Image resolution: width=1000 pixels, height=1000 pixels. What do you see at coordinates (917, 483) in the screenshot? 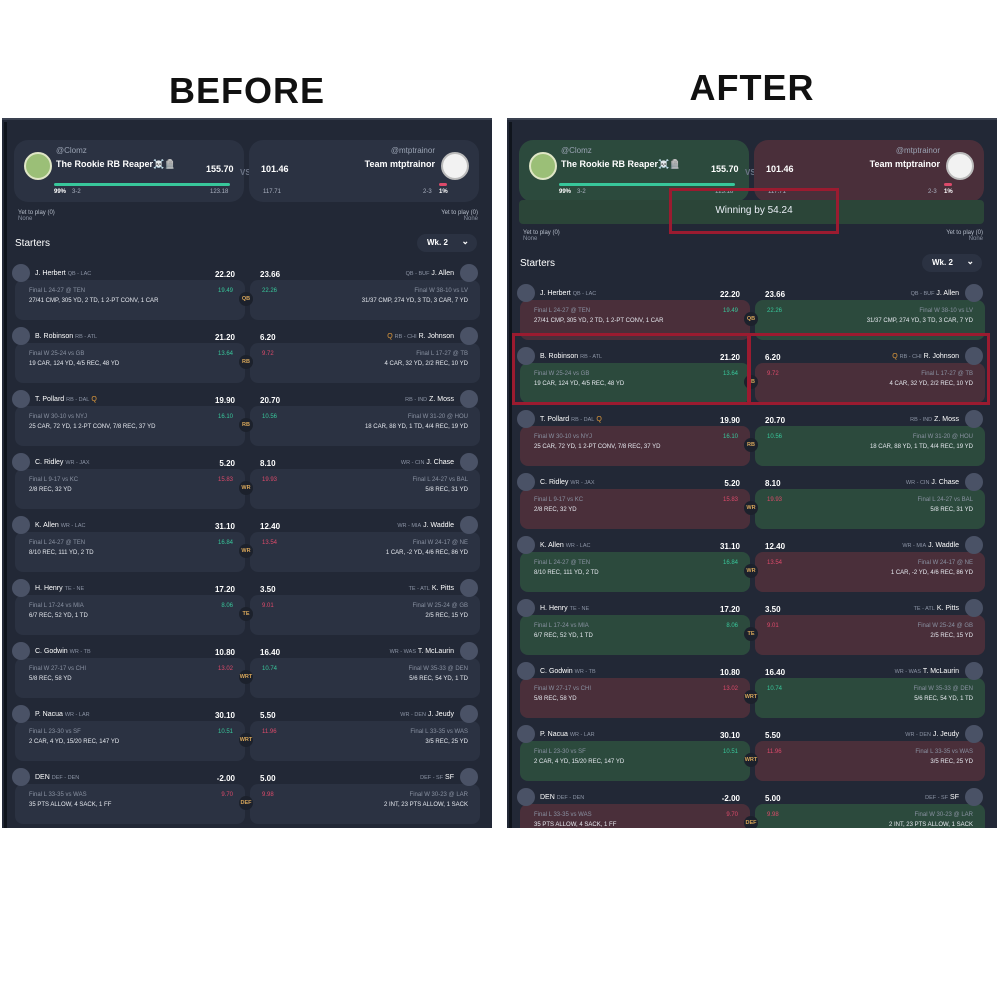
I see `player-position: WR - CIN` at bounding box center [917, 483].